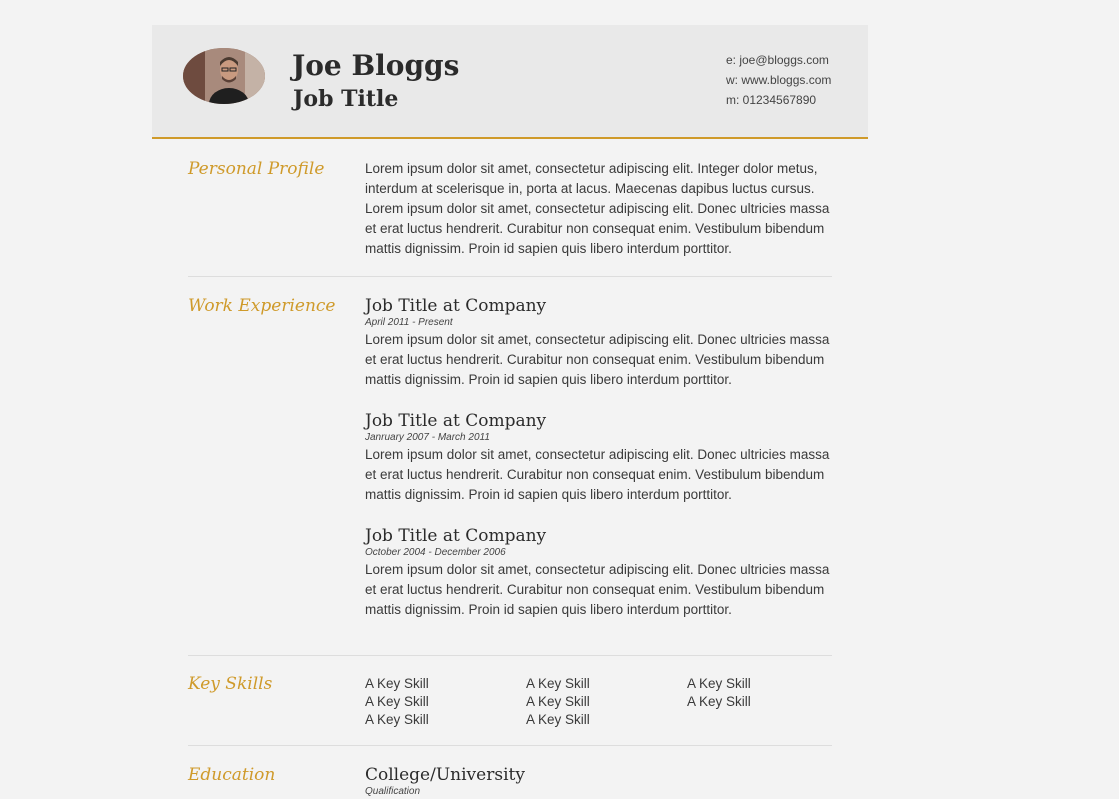 This screenshot has height=799, width=1119. I want to click on education-body: College/University Qualification, so click(600, 782).